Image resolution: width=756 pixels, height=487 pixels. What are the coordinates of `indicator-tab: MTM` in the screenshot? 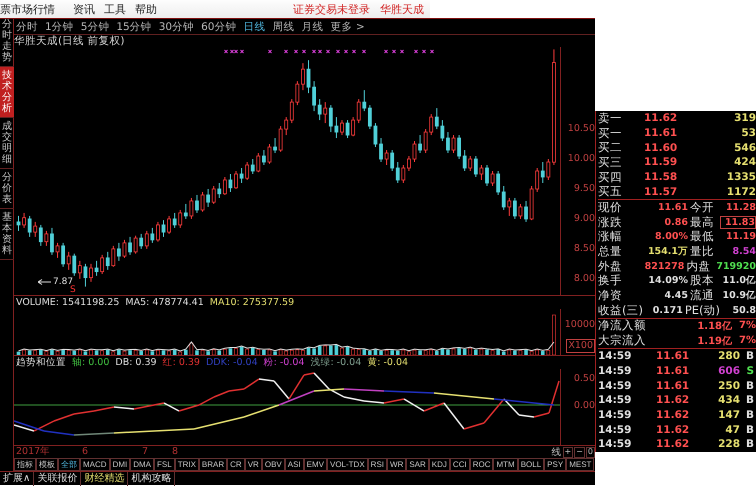 It's located at (505, 464).